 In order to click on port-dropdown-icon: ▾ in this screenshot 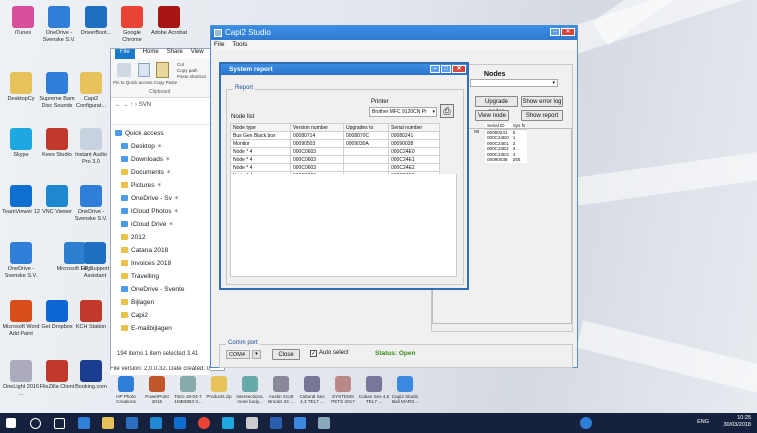, I will do `click(256, 354)`.